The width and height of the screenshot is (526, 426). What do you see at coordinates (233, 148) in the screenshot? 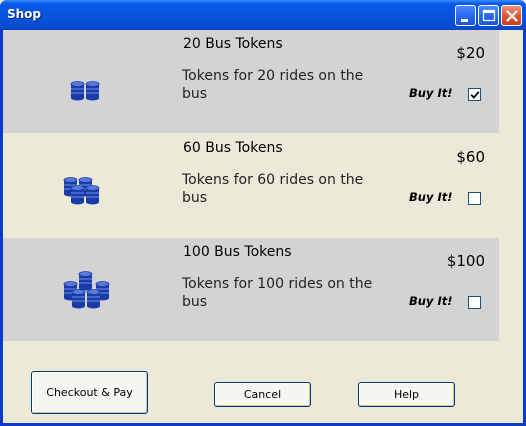
I see `product-name: 60 Bus Tokens` at bounding box center [233, 148].